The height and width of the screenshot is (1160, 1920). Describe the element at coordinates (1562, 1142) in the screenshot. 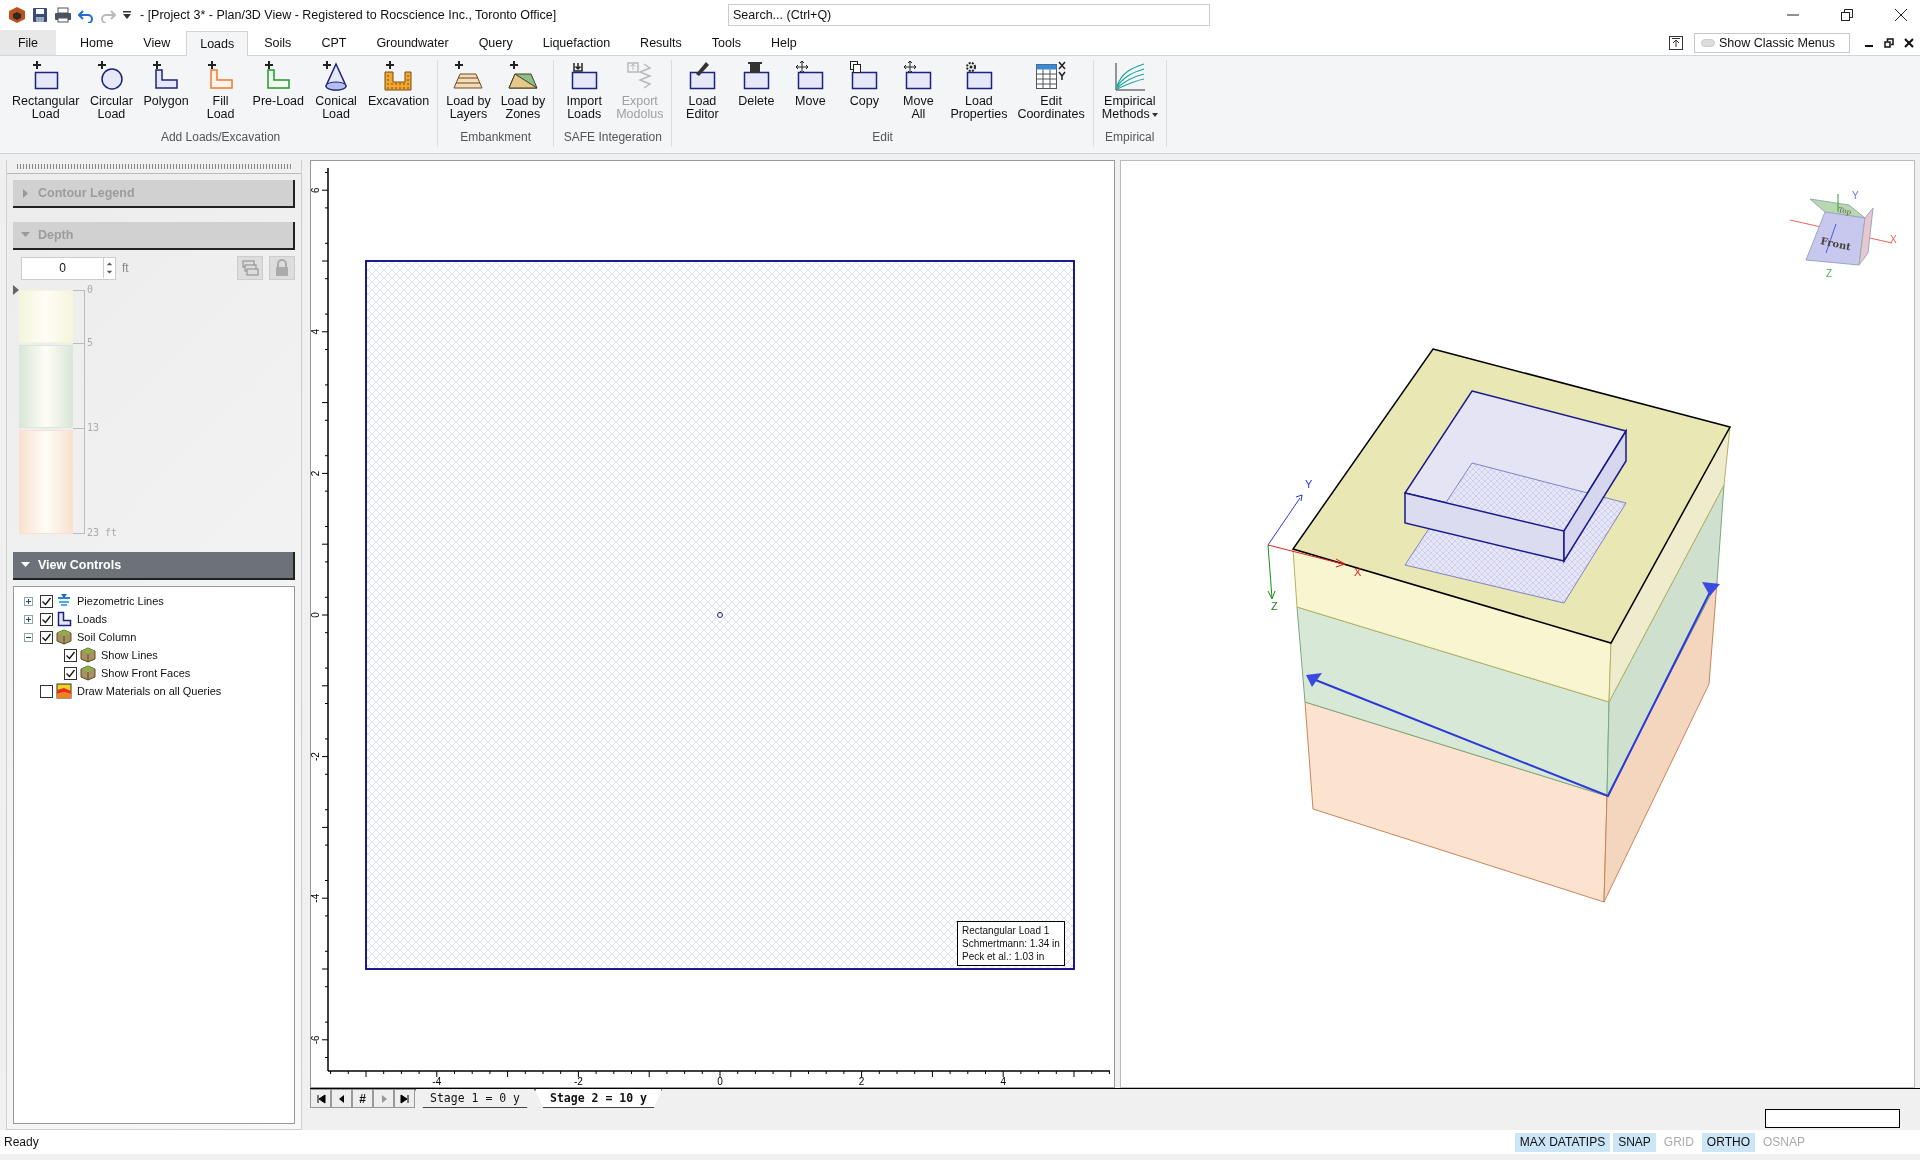

I see `status-toggle: MAX DATATIPS` at that location.